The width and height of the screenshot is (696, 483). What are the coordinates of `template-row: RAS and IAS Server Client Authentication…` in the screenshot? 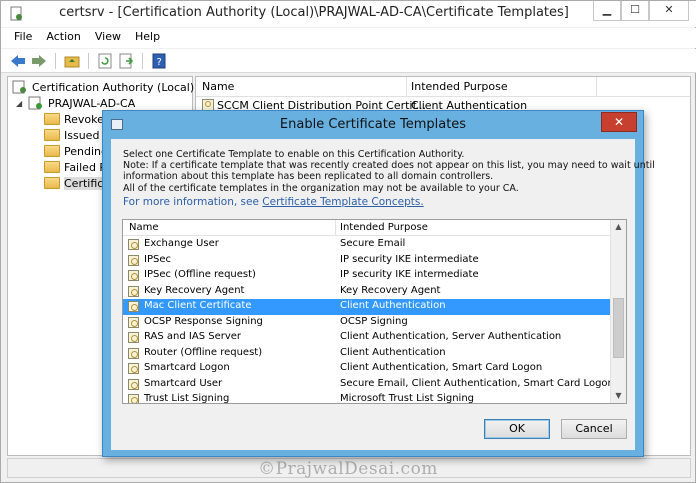 It's located at (367, 338).